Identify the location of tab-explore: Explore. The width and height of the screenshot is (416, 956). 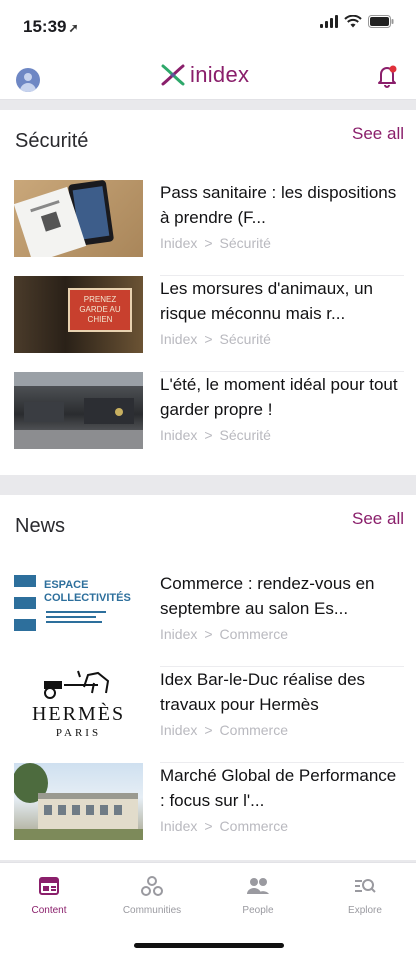
(365, 894).